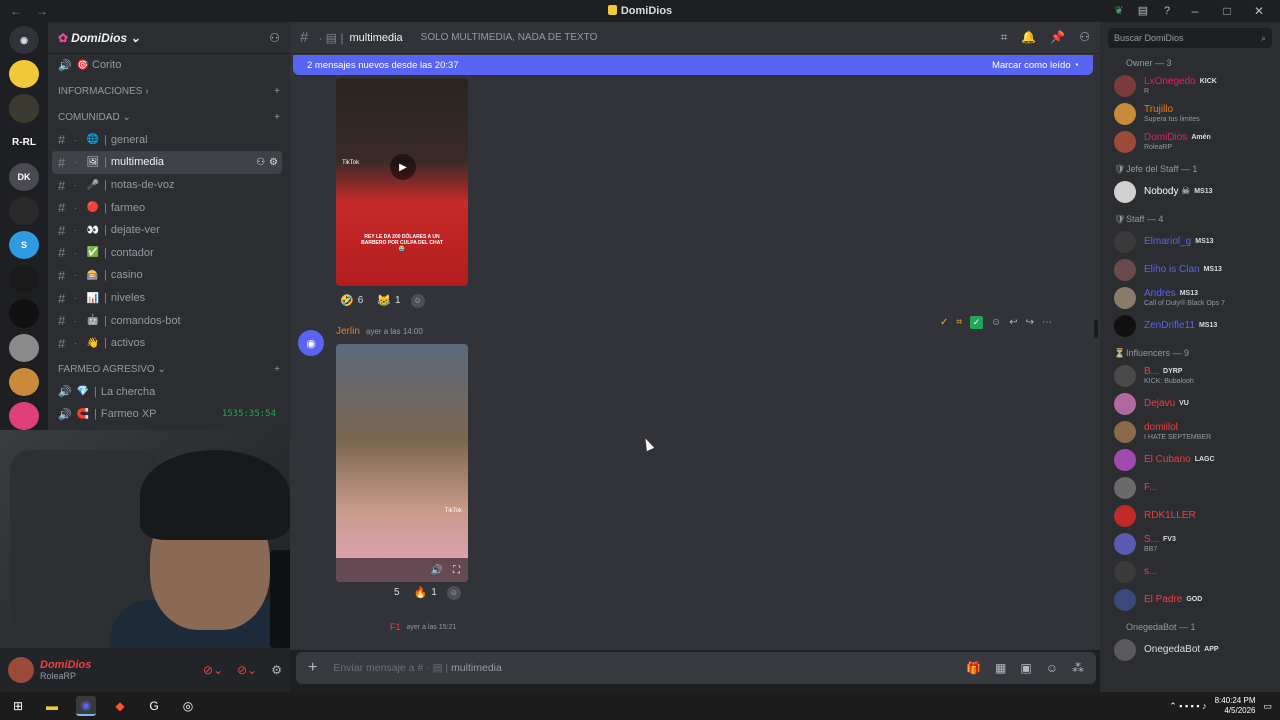  Describe the element at coordinates (348, 331) in the screenshot. I see `author-name: Jerlin` at that location.